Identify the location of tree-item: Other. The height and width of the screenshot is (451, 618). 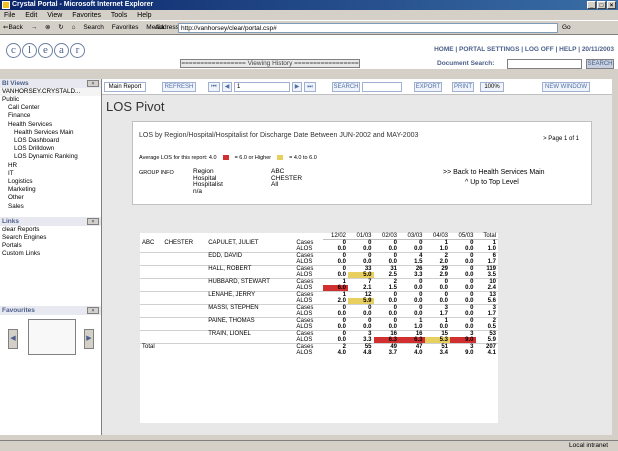
(51, 198).